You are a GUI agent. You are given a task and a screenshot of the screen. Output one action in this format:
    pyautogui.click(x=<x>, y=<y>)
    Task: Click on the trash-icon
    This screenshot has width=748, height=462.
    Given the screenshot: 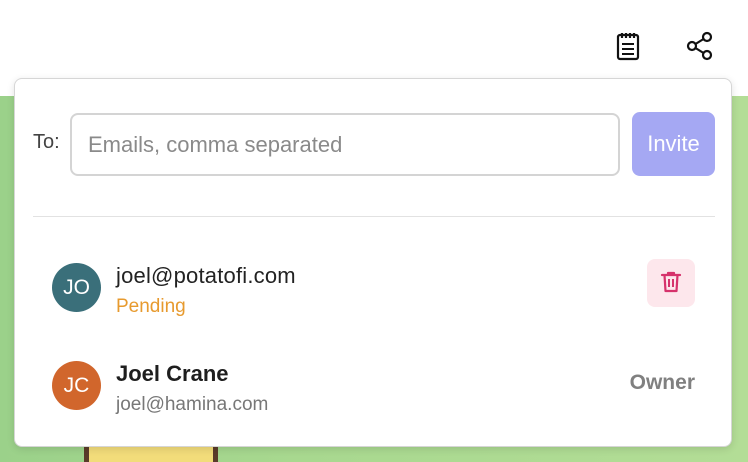 What is the action you would take?
    pyautogui.click(x=671, y=283)
    